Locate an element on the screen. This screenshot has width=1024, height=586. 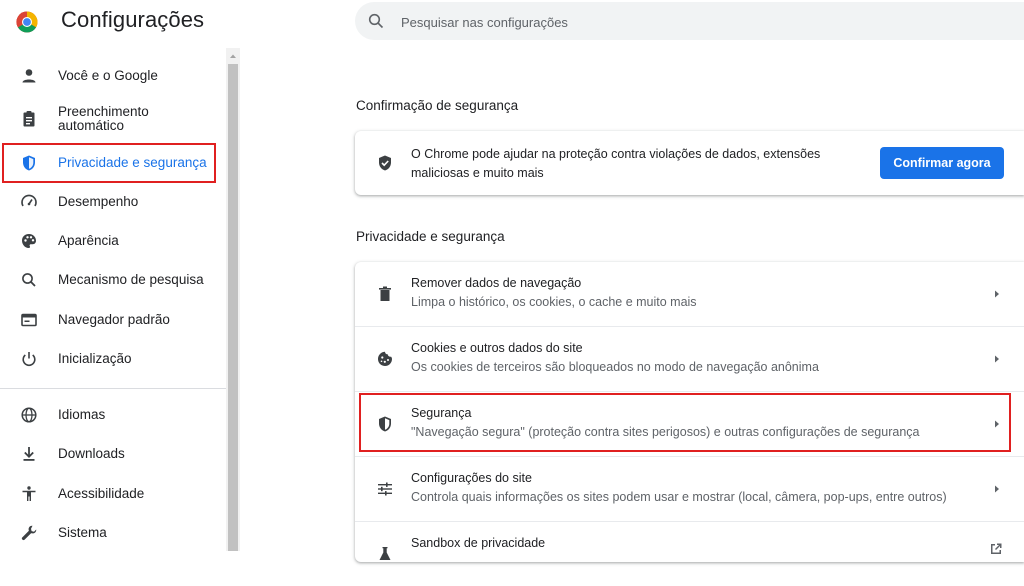
accessibility-icon is located at coordinates (29, 494).